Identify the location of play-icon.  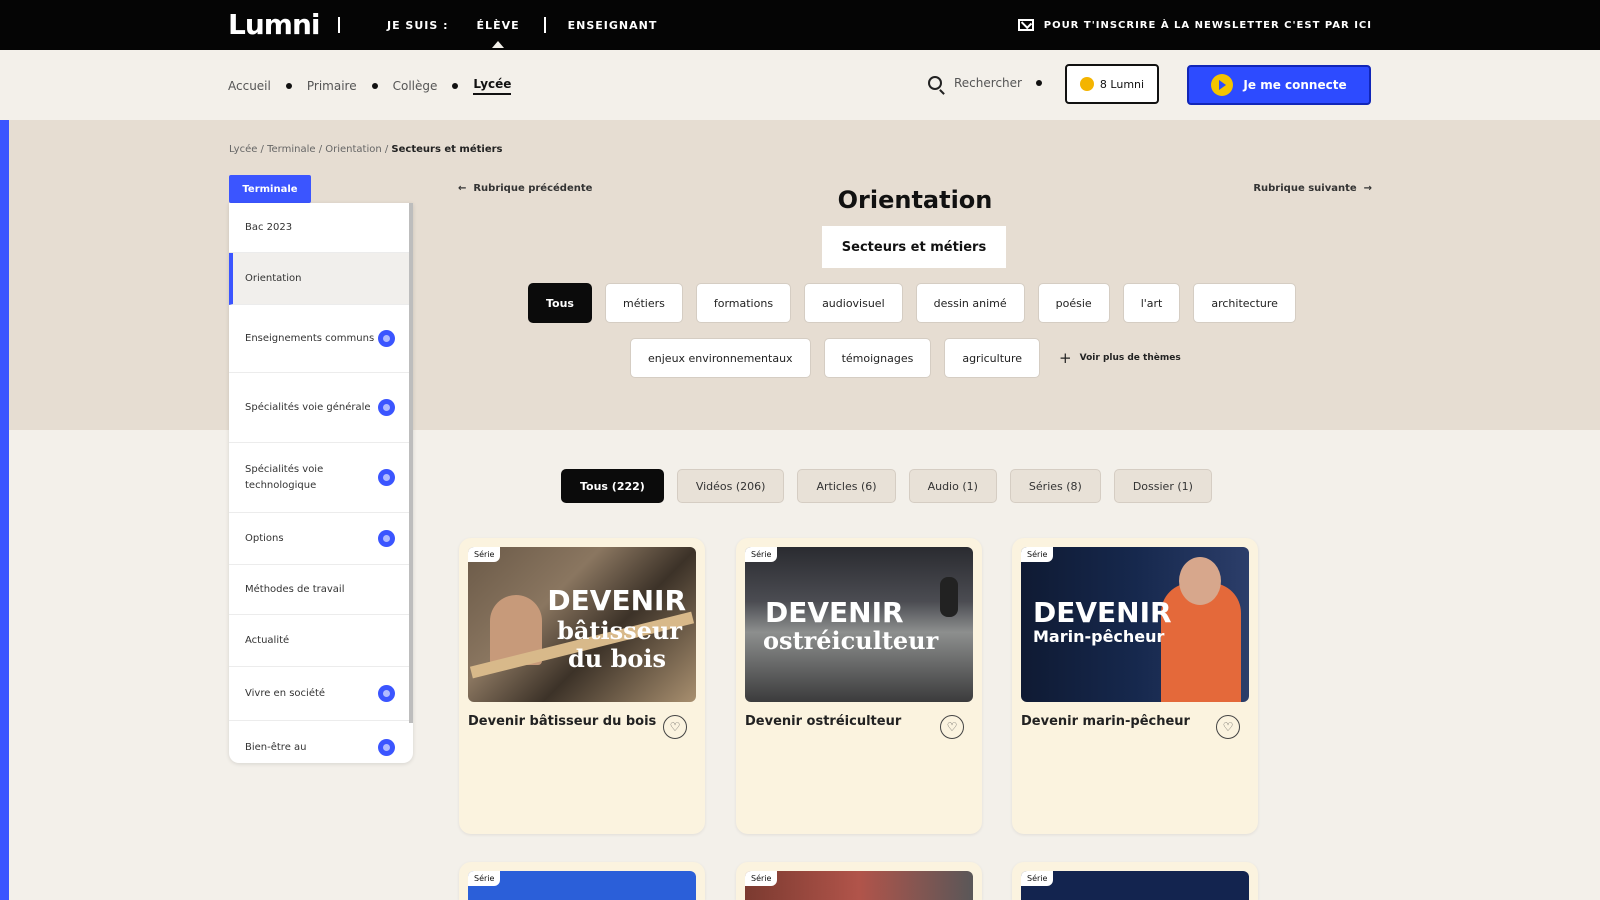
(1222, 85).